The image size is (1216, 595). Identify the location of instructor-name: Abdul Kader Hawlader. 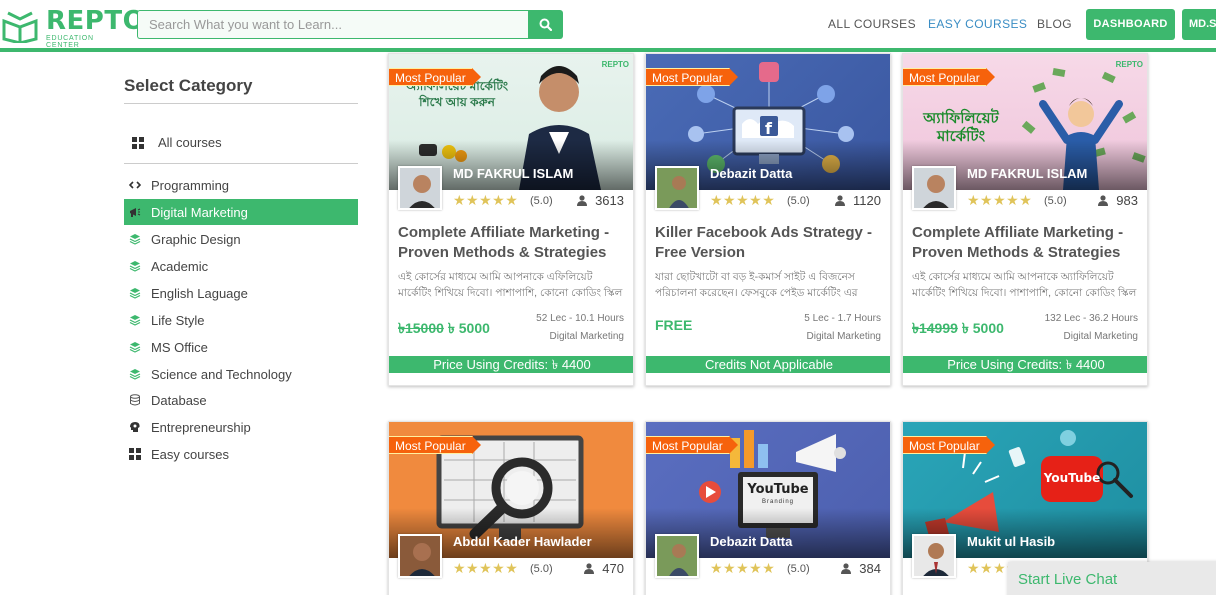
(522, 541).